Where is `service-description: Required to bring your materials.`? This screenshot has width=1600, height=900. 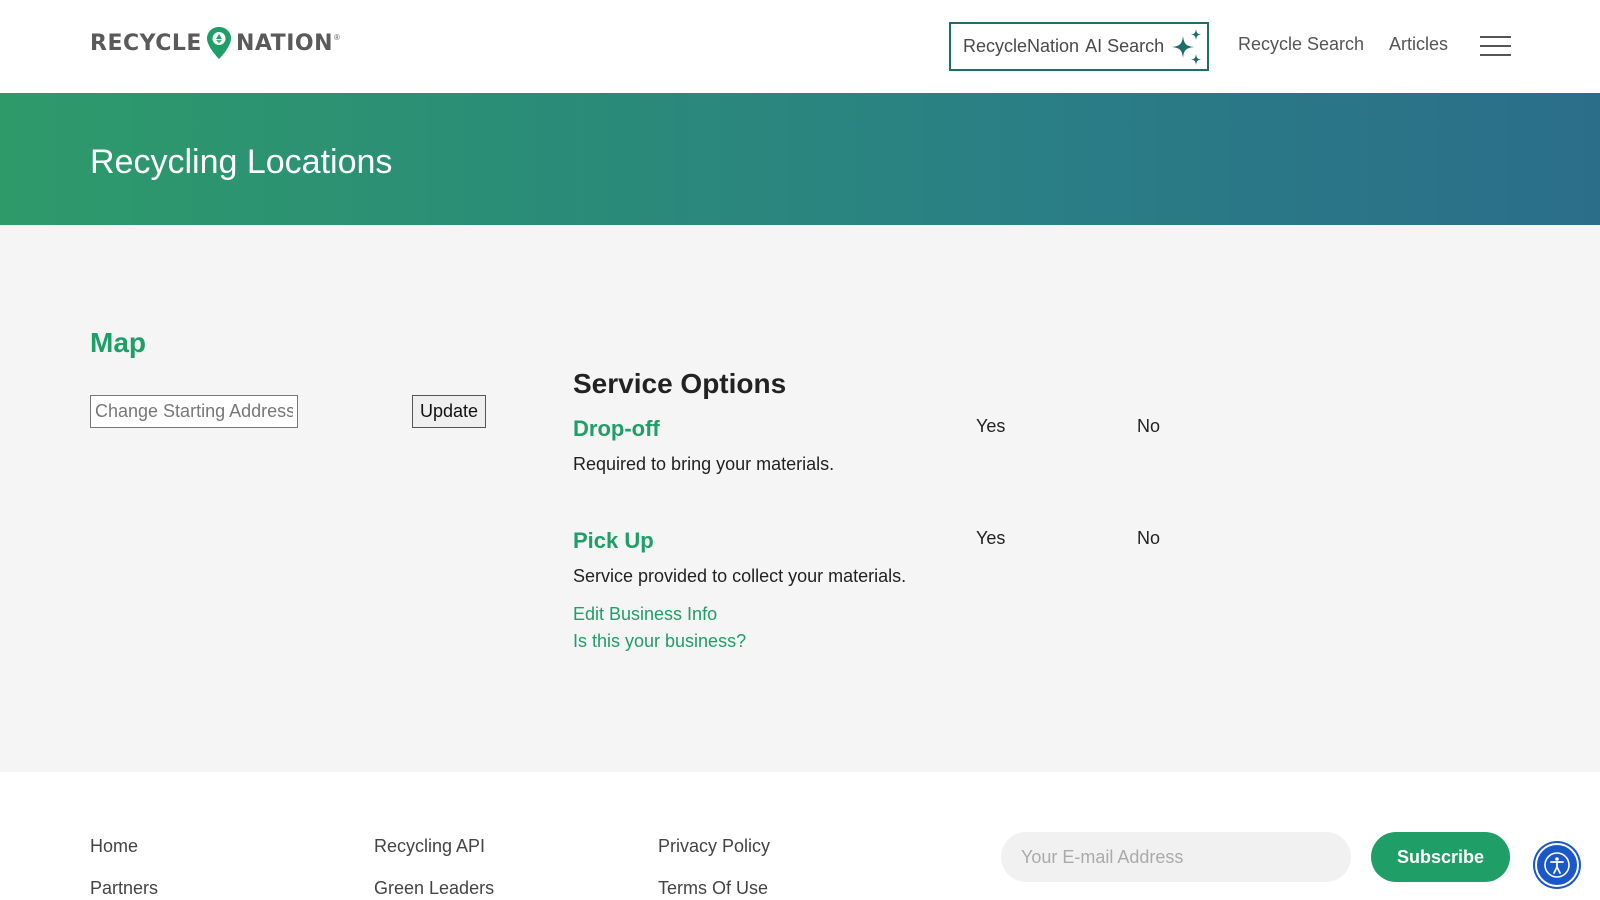 service-description: Required to bring your materials. is located at coordinates (704, 464).